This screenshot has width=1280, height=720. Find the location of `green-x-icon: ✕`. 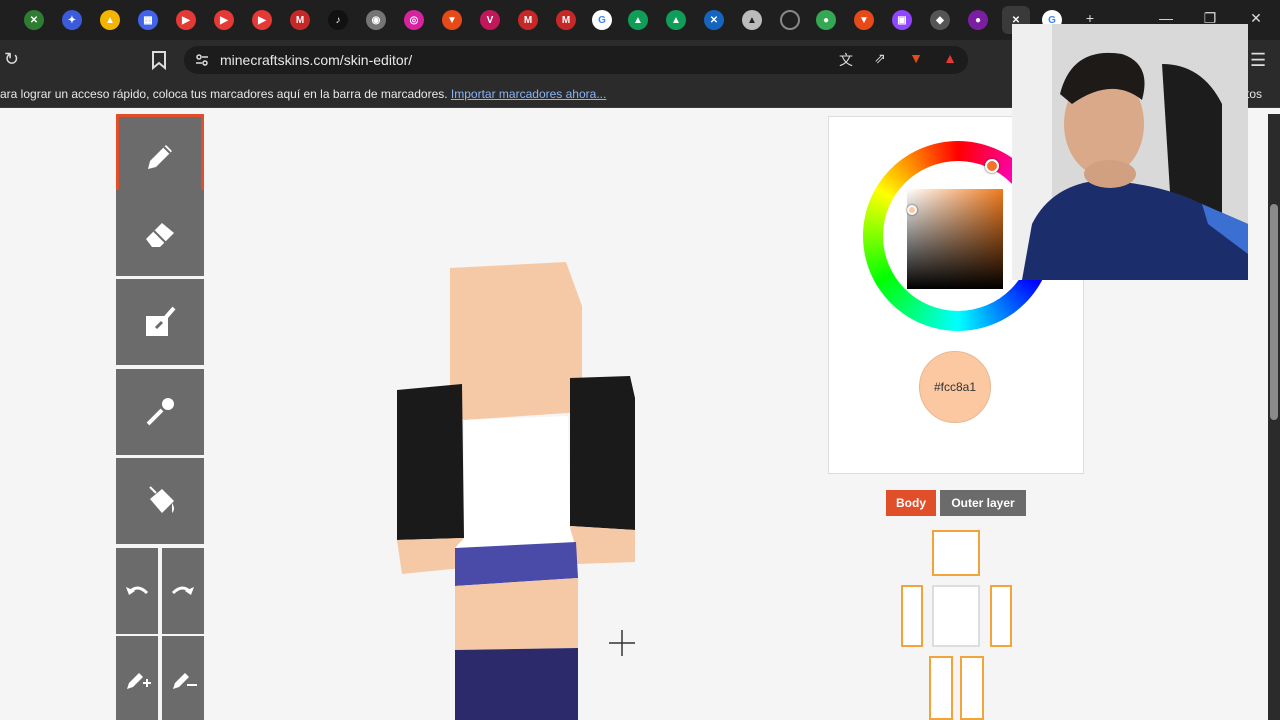

green-x-icon: ✕ is located at coordinates (34, 20).